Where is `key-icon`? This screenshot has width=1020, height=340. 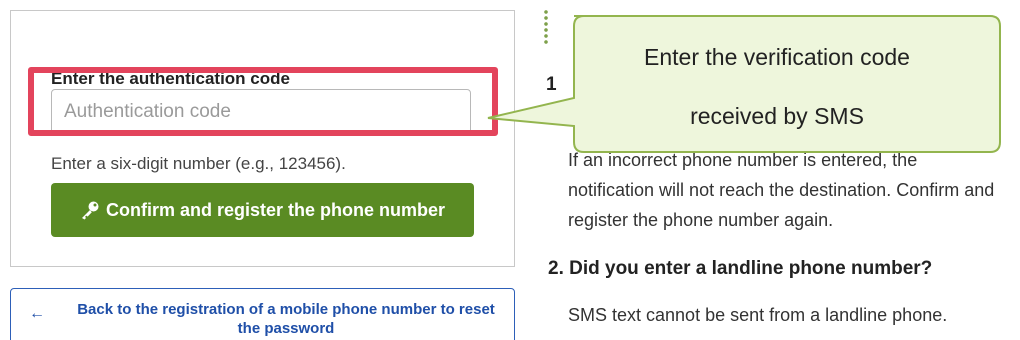
key-icon is located at coordinates (90, 210).